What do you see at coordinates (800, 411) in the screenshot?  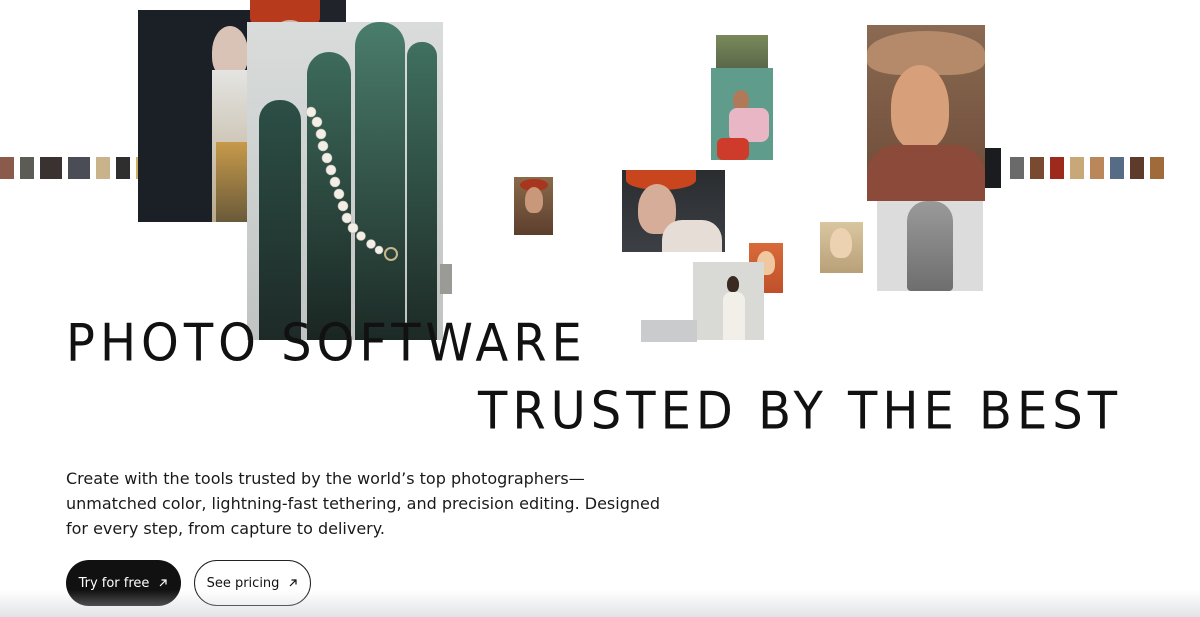 I see `headline-line-2: TRUSTED BY THE BEST` at bounding box center [800, 411].